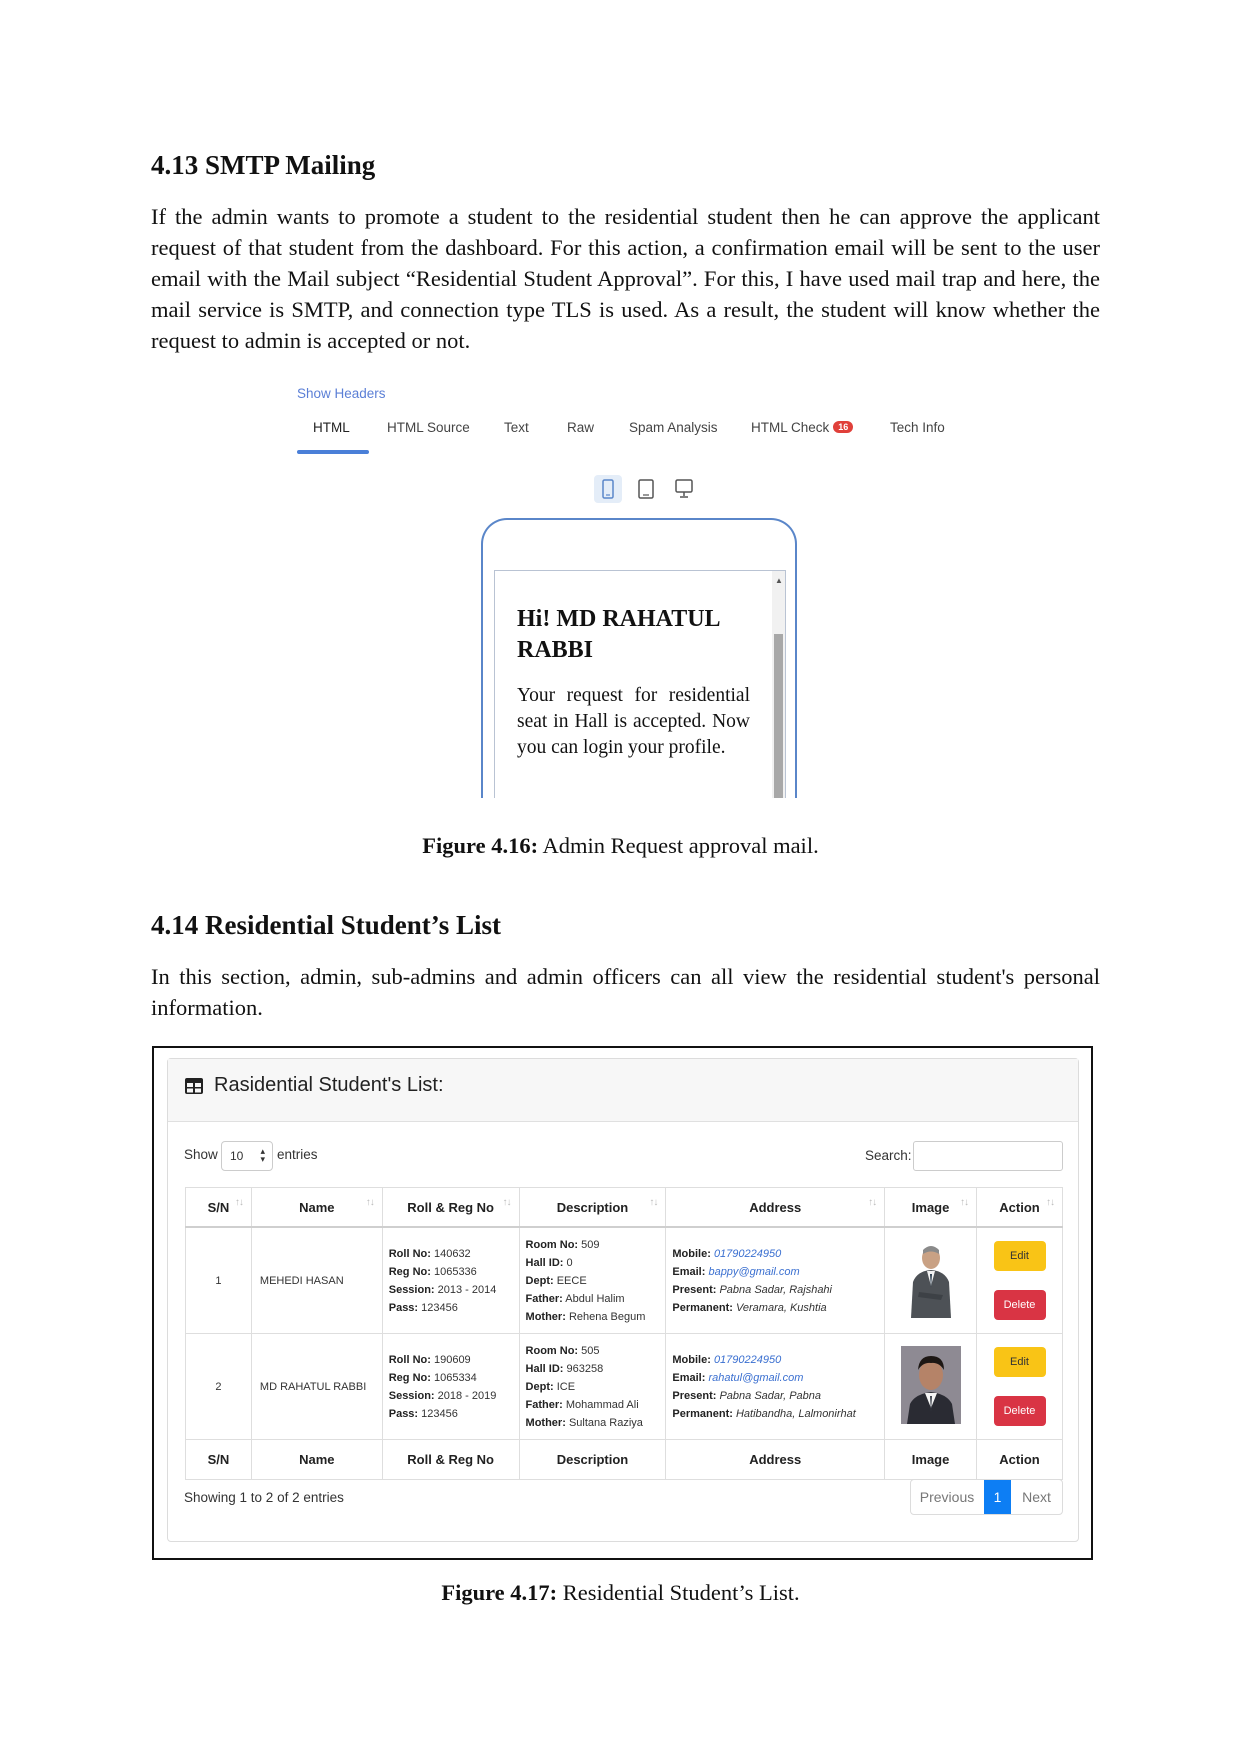  I want to click on figure-text: Residential Student’s List., so click(678, 1592).